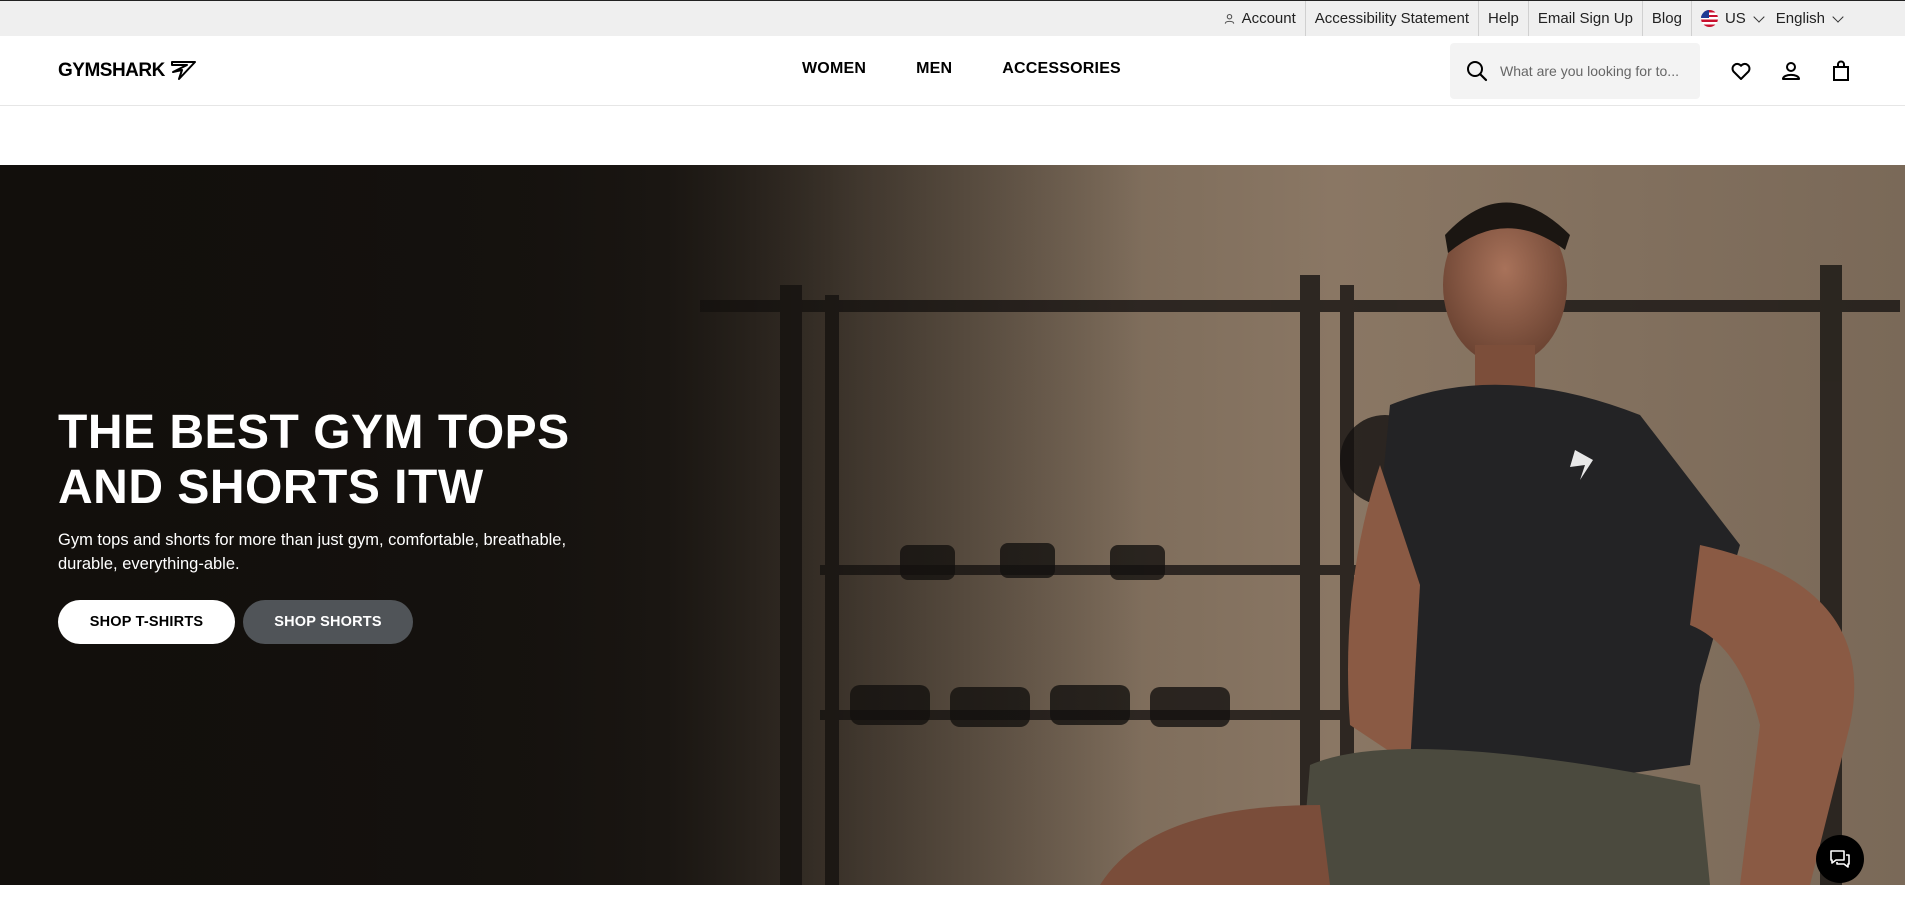 The height and width of the screenshot is (913, 1905). What do you see at coordinates (1741, 71) in the screenshot?
I see `heart-icon` at bounding box center [1741, 71].